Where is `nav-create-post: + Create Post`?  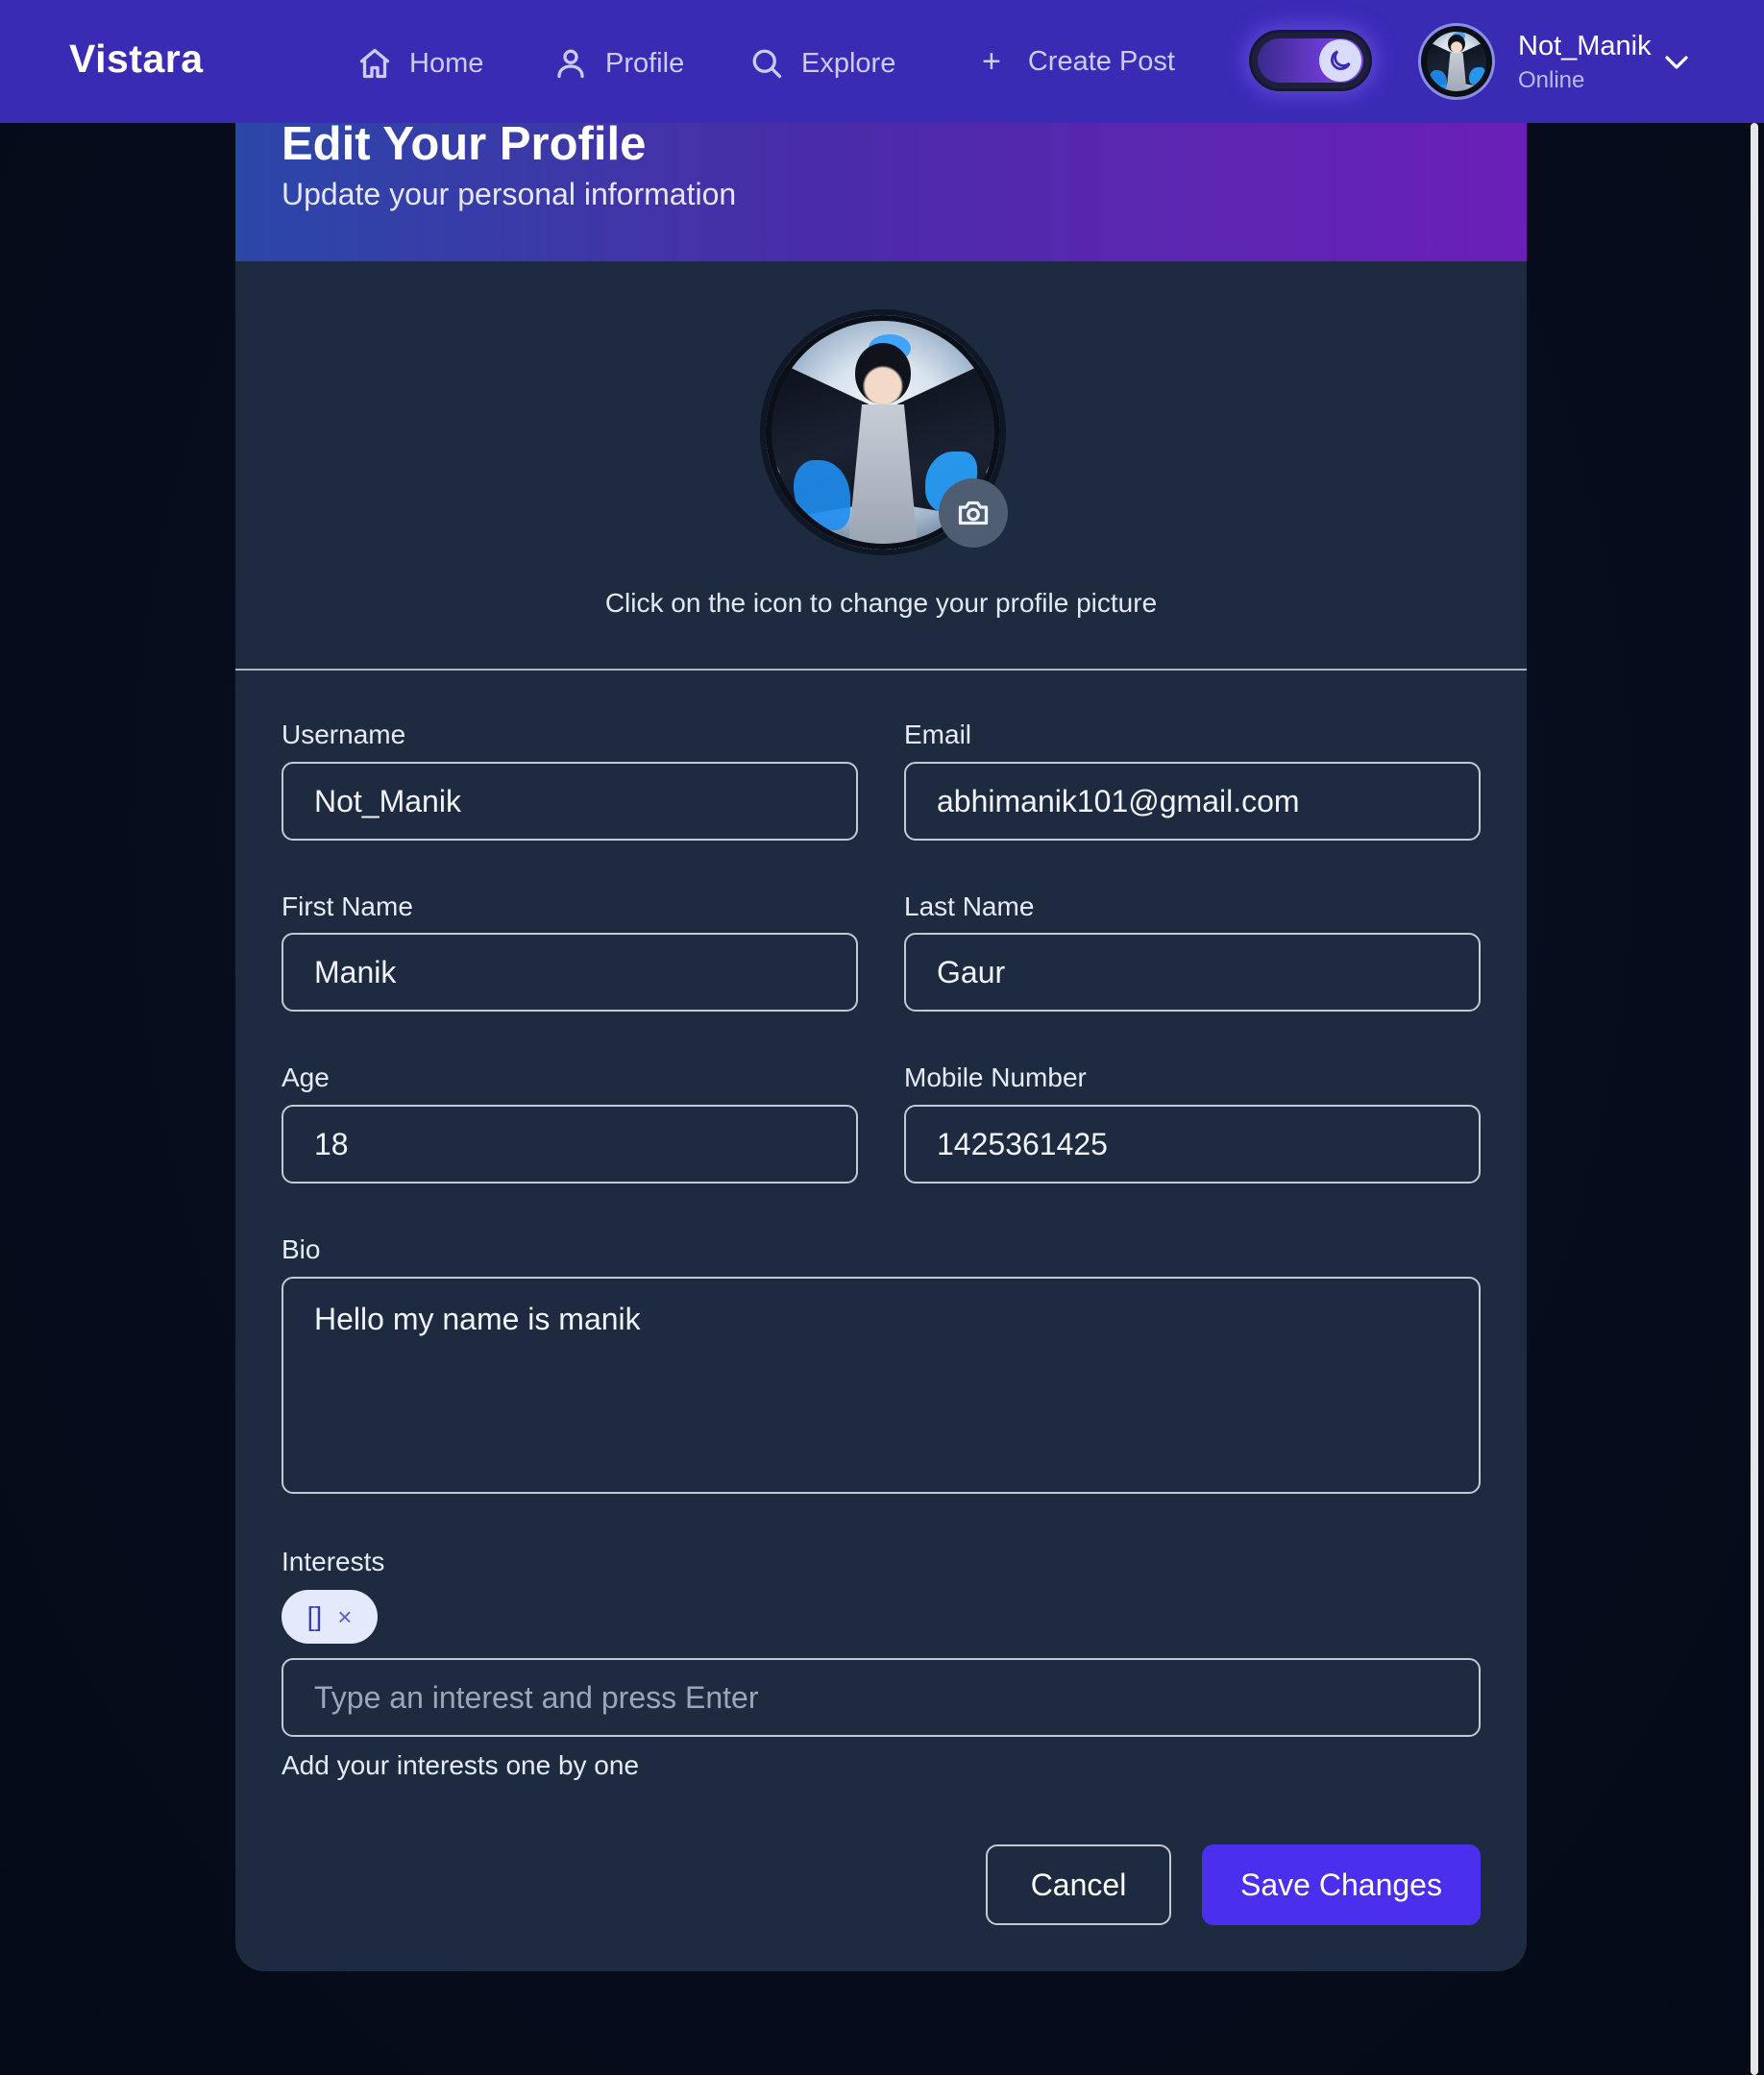 nav-create-post: + Create Post is located at coordinates (1078, 61).